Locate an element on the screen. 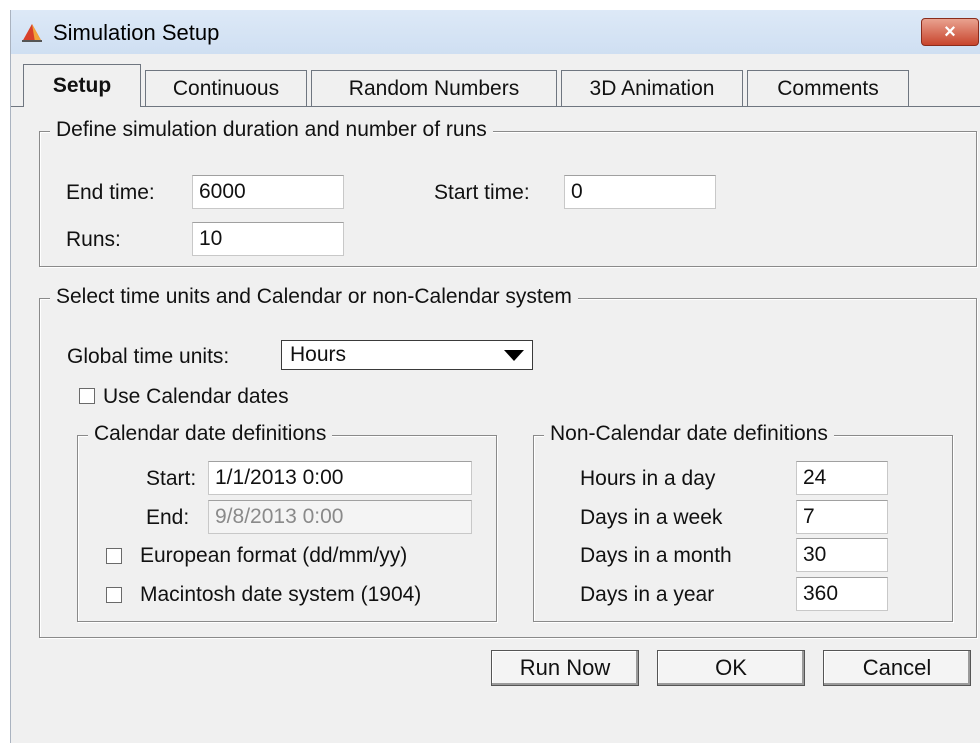 The width and height of the screenshot is (980, 743). start-time-label: Start time: is located at coordinates (482, 192).